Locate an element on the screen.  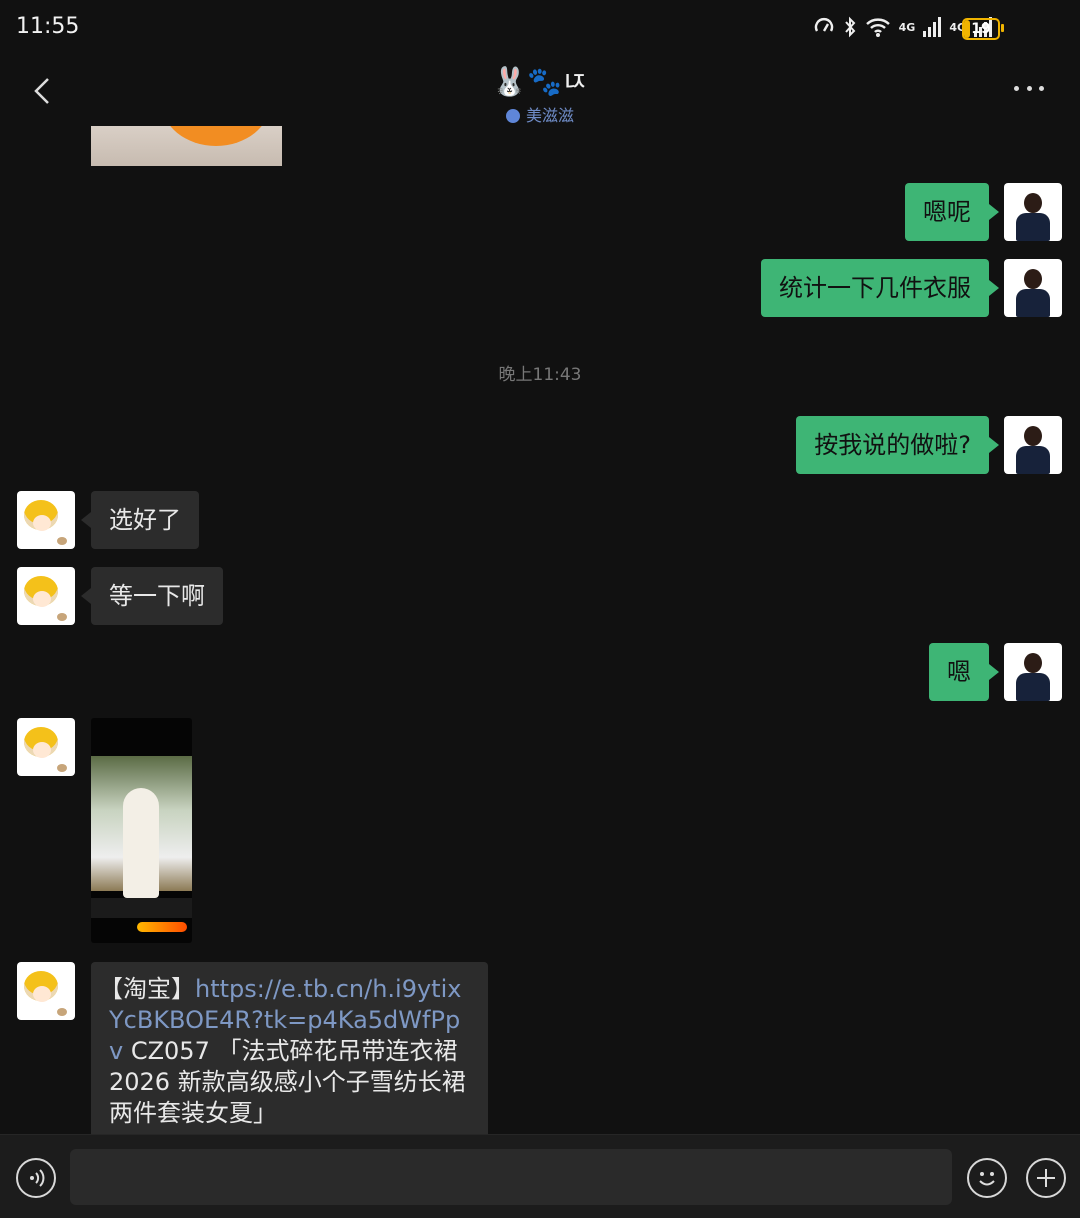
speed-icon is located at coordinates (823, 25).